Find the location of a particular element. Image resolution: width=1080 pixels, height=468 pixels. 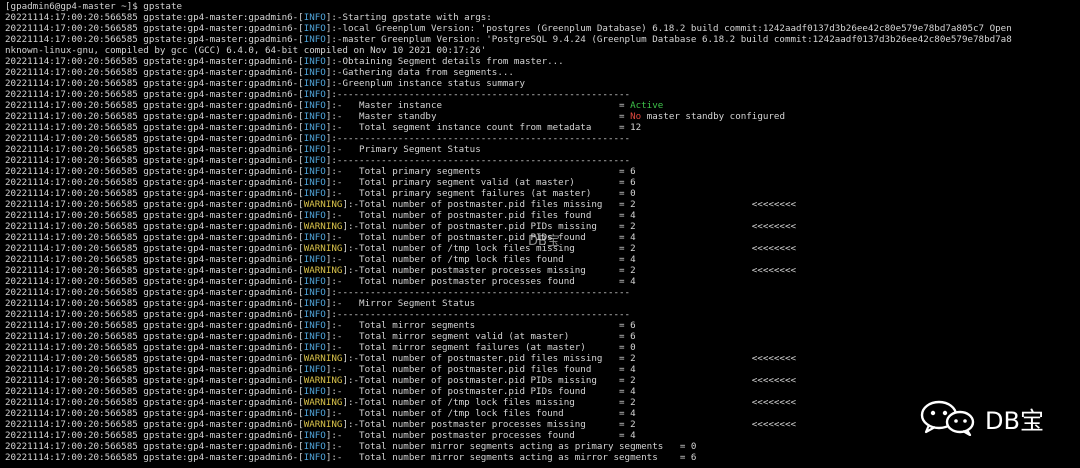

line-text: ]:-Greenplum instance status summary is located at coordinates (425, 83).